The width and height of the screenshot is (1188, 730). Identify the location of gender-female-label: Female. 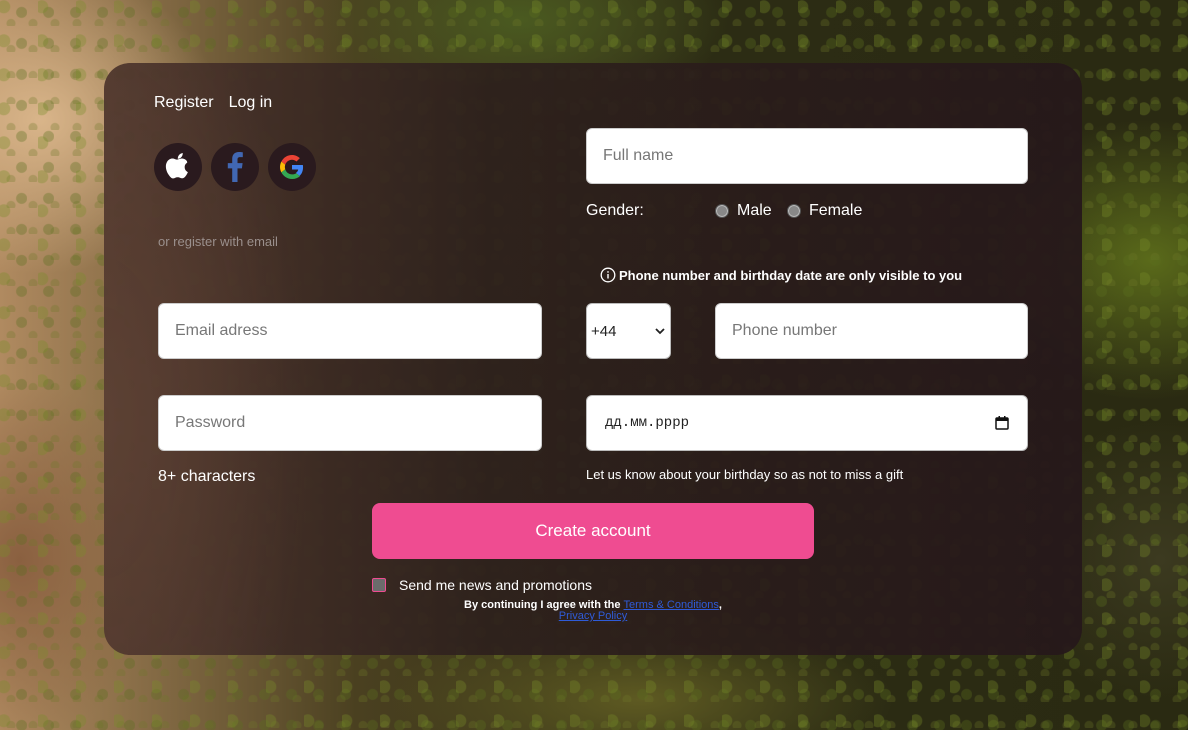
(836, 210).